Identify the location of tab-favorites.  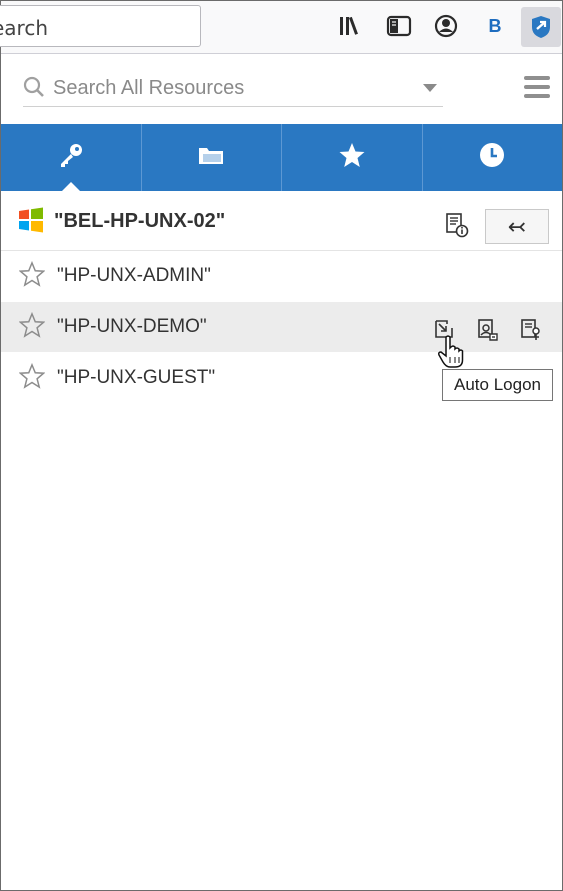
(351, 157).